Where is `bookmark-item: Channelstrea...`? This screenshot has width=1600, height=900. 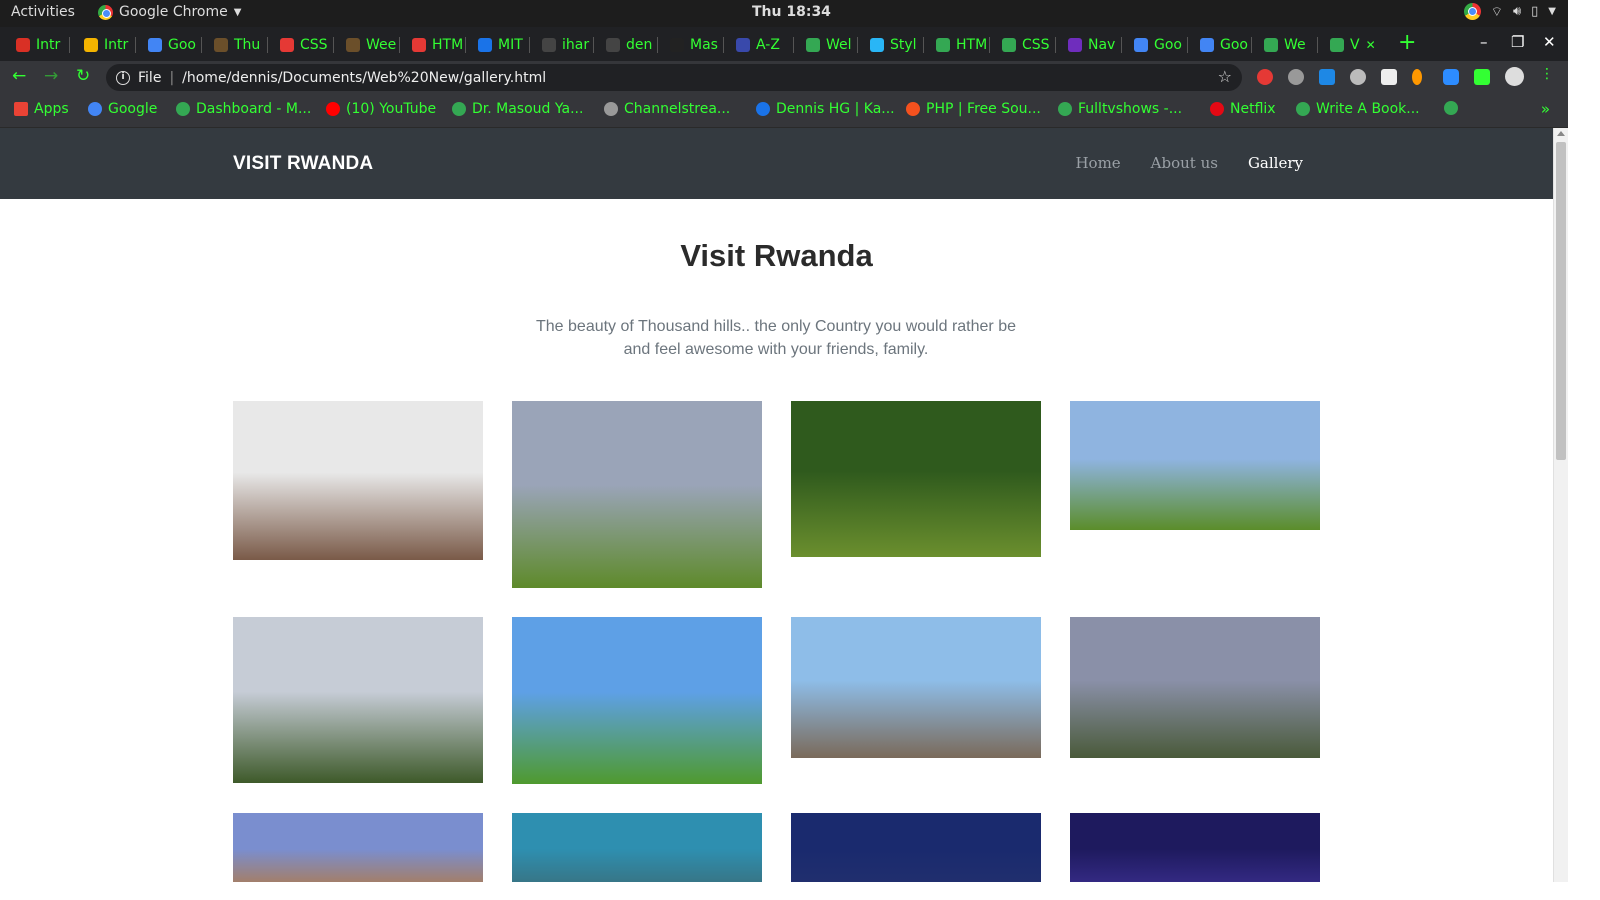
bookmark-item: Channelstrea... is located at coordinates (667, 109).